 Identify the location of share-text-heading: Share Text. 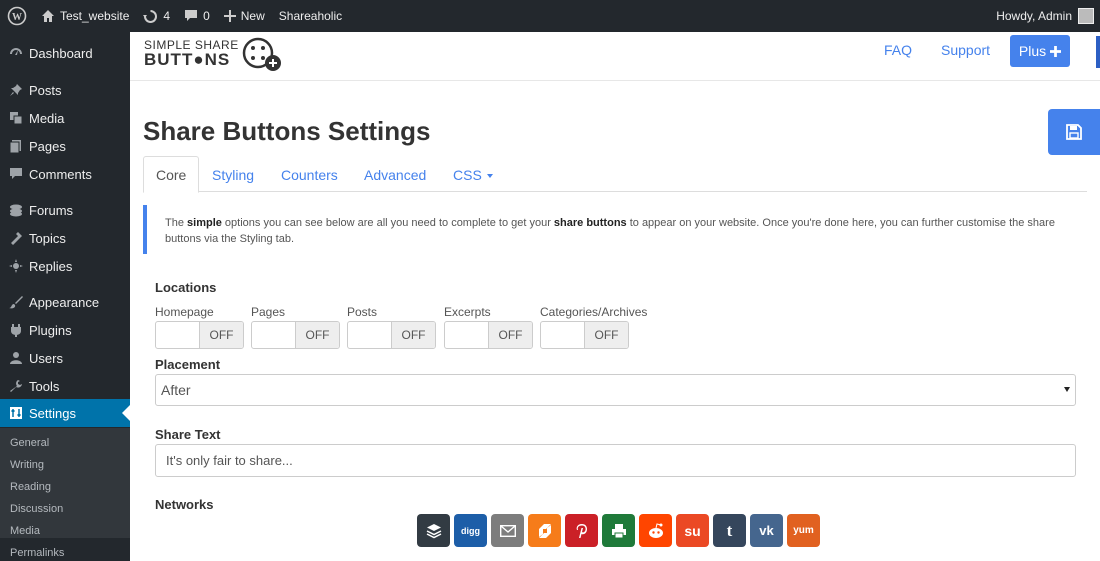
(188, 434).